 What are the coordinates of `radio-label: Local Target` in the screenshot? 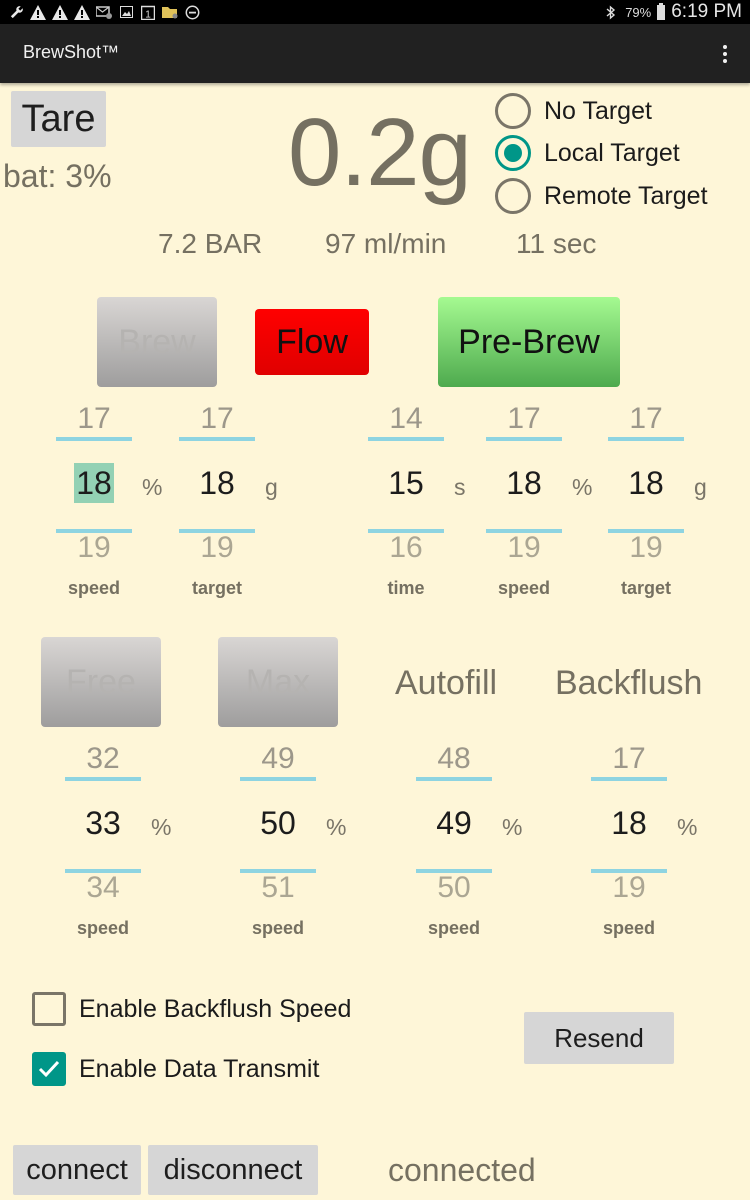 It's located at (612, 152).